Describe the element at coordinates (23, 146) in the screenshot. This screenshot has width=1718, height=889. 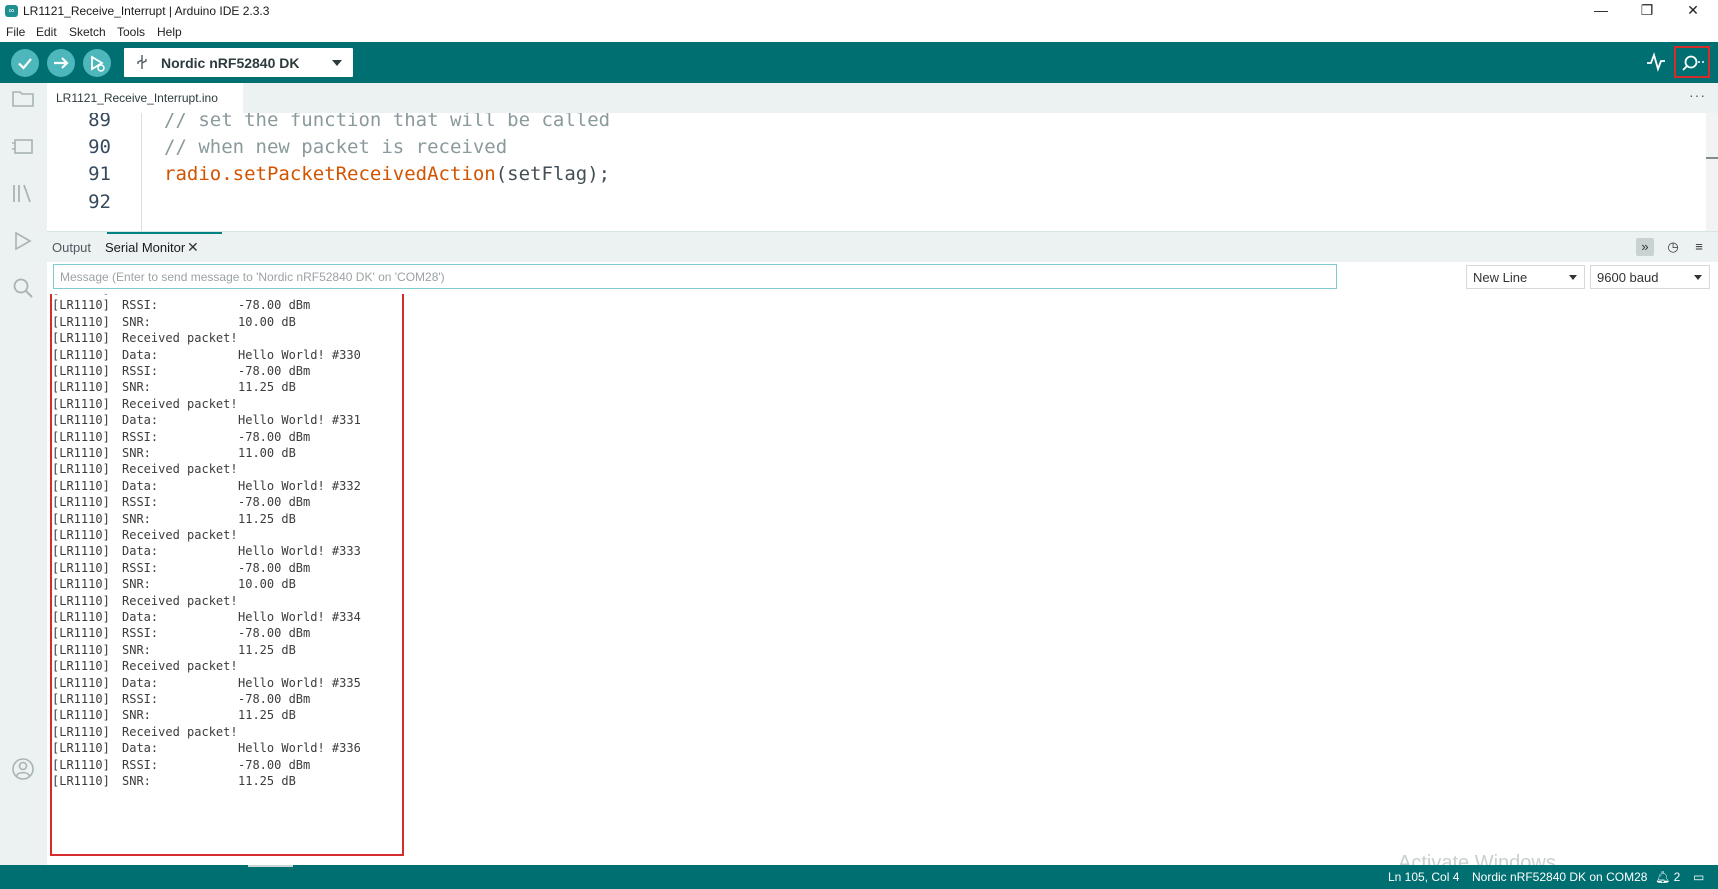
I see `boards-manager-icon` at that location.